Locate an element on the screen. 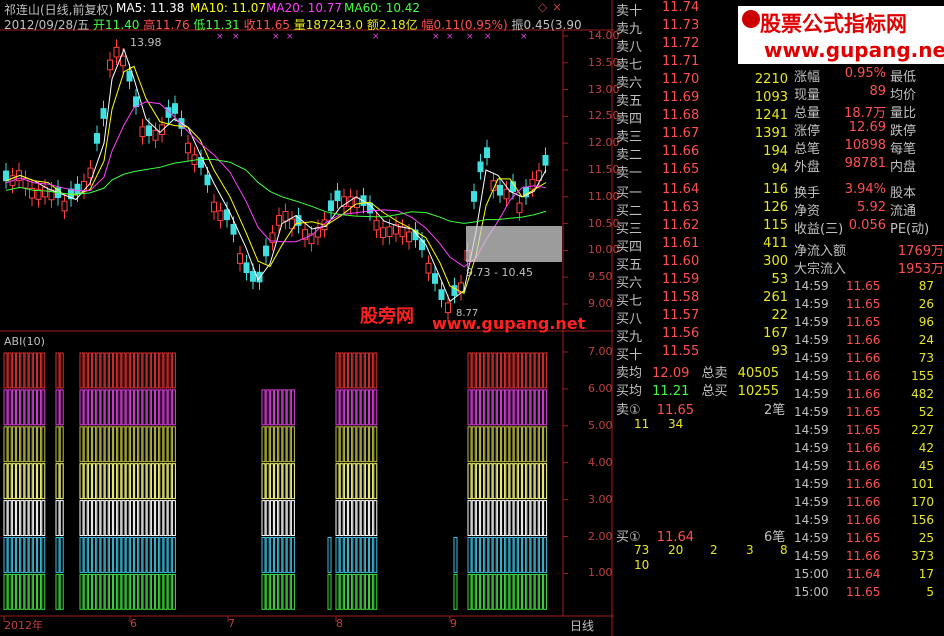 This screenshot has height=636, width=944. stat-value: 98781 is located at coordinates (865, 163).